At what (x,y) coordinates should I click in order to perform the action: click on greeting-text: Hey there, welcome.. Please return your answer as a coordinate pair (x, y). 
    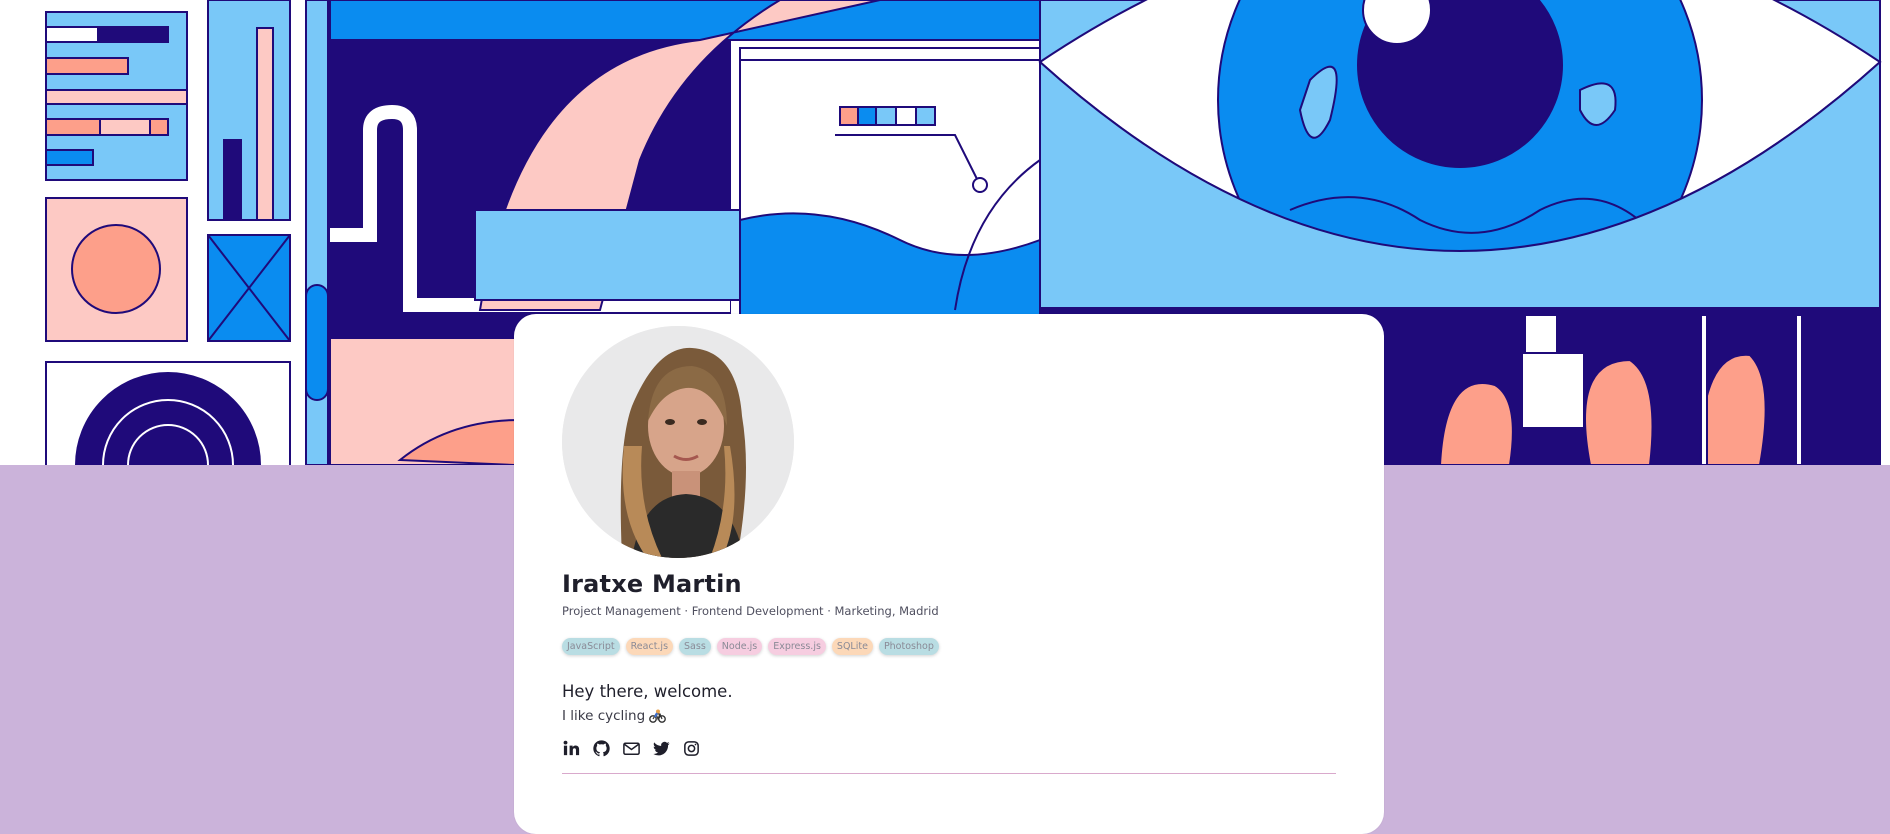
    Looking at the image, I should click on (647, 691).